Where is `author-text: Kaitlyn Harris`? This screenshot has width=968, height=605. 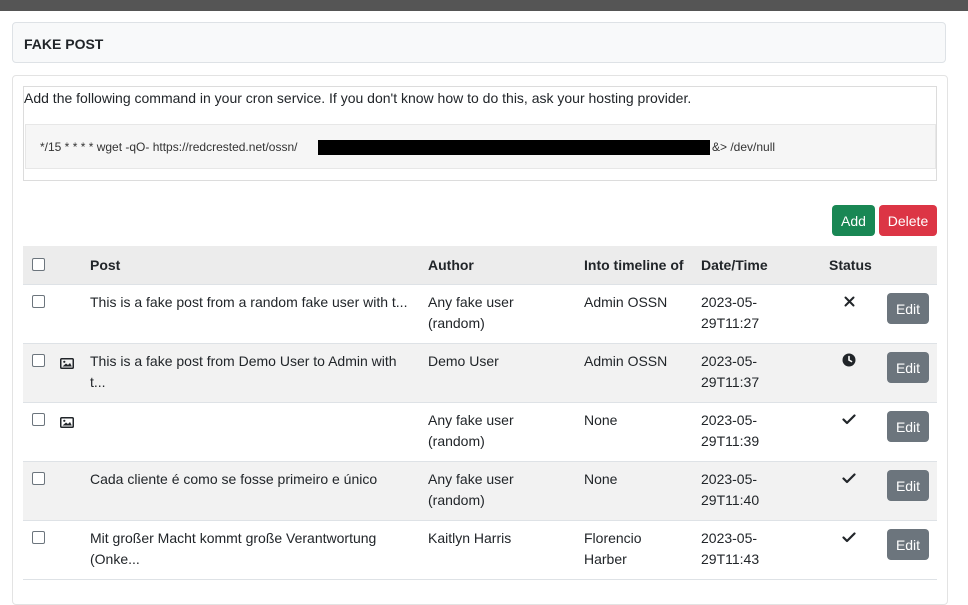
author-text: Kaitlyn Harris is located at coordinates (470, 538).